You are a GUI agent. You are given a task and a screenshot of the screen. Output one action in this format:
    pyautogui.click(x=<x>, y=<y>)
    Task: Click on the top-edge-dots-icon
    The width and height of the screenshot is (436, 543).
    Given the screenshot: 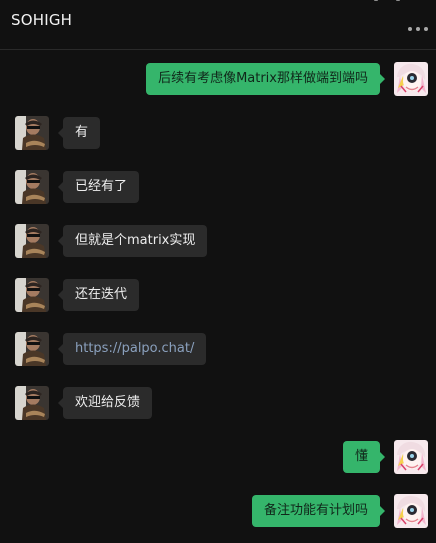 What is the action you would take?
    pyautogui.click(x=391, y=2)
    